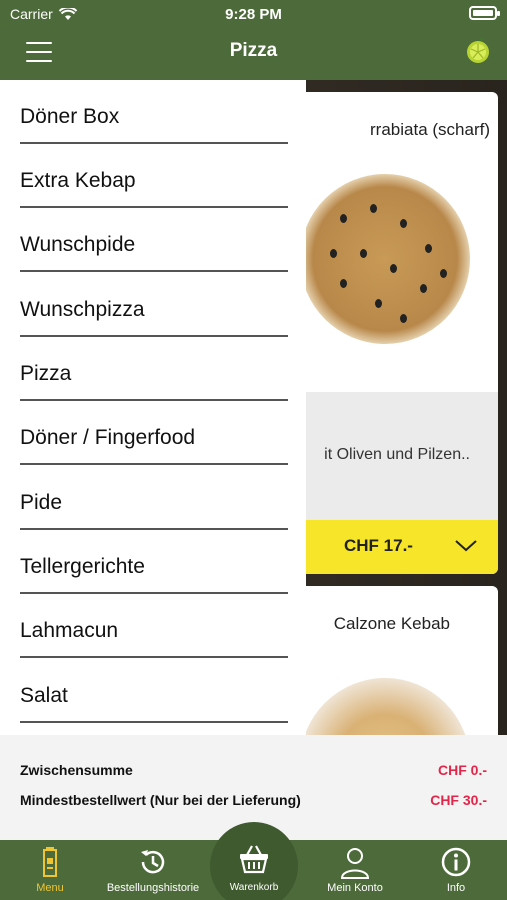  I want to click on tab-history-label: Bestellungshistorie, so click(153, 888).